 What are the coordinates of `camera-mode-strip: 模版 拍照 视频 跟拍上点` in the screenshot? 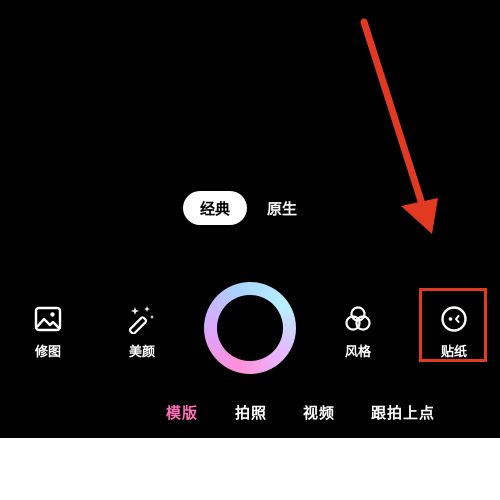 It's located at (250, 420).